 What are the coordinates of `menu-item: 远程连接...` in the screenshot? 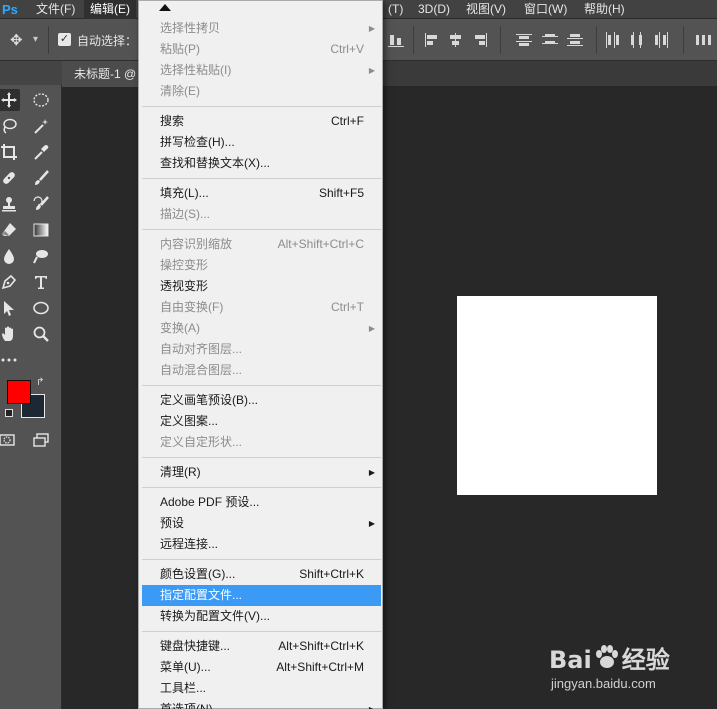 It's located at (261, 544).